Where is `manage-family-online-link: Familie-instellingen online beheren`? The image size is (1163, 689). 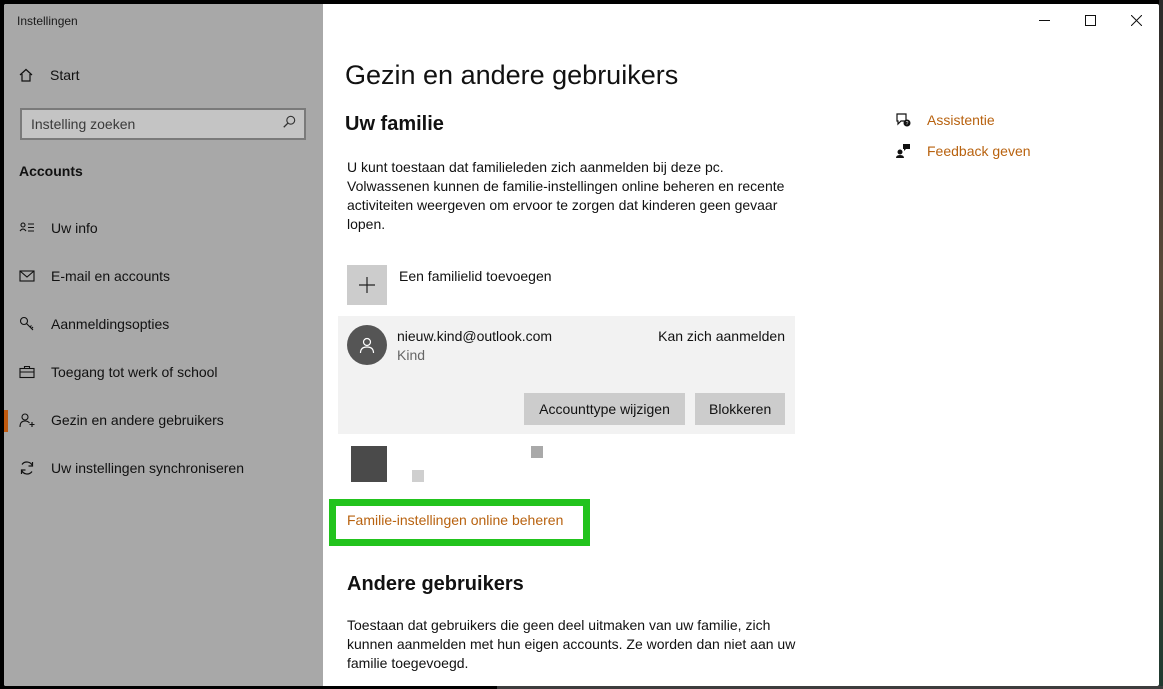
manage-family-online-link: Familie-instellingen online beheren is located at coordinates (455, 520).